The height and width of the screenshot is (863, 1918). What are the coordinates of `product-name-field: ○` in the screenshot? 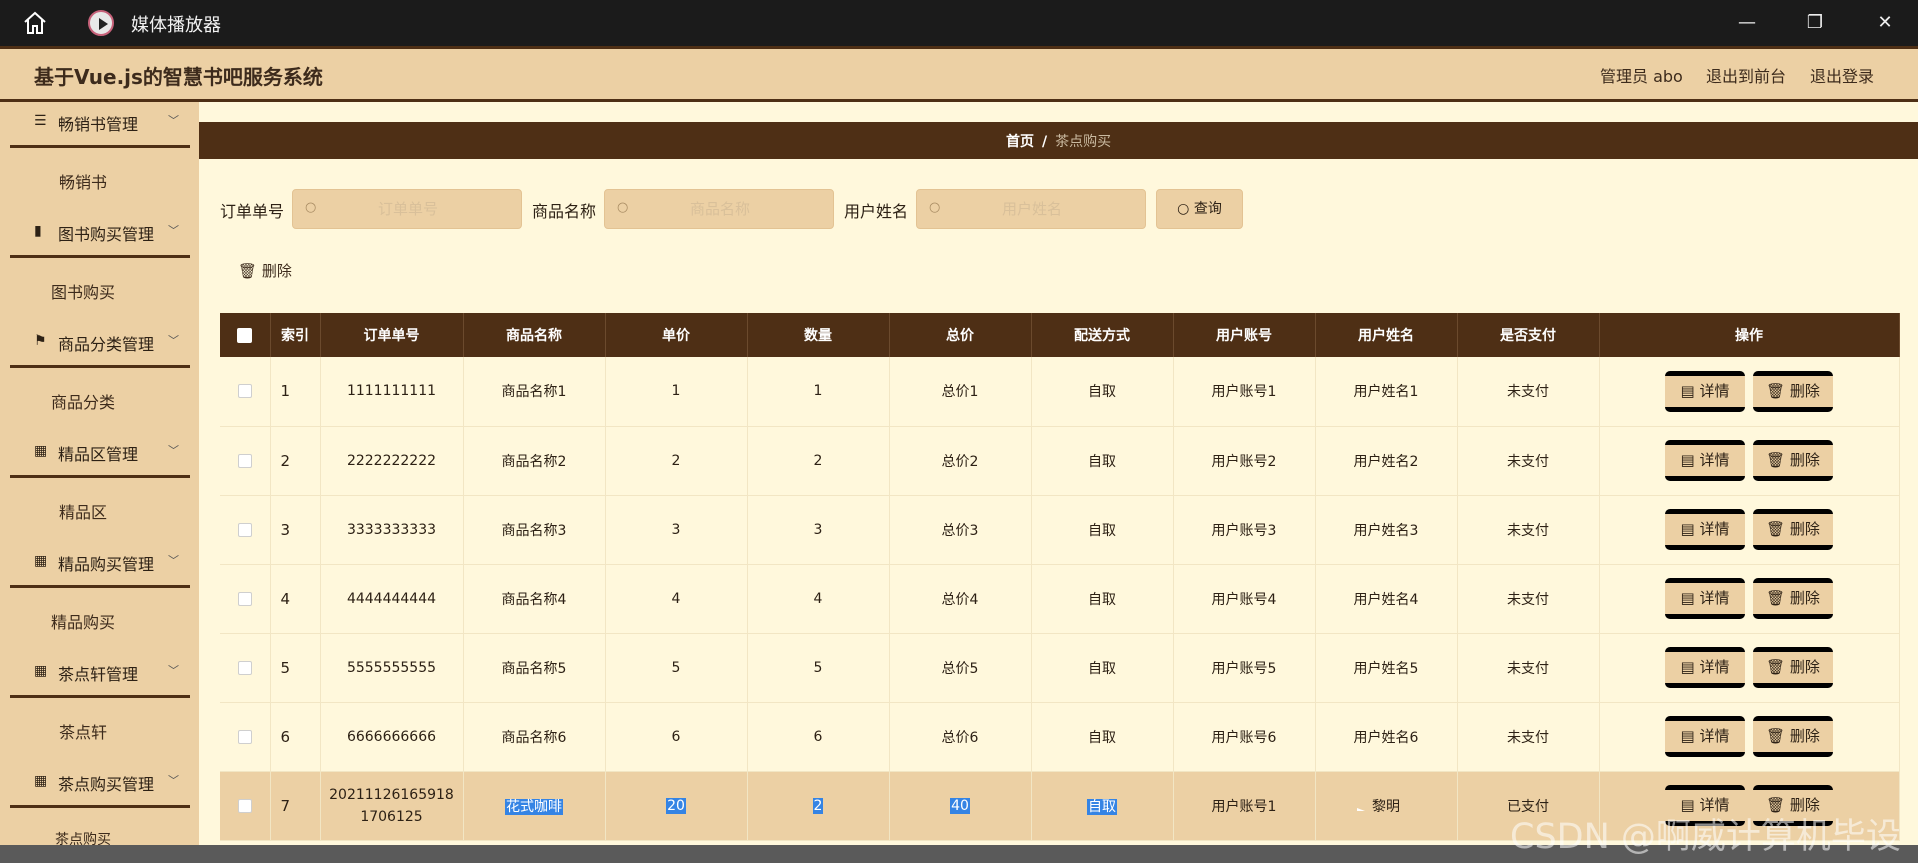 It's located at (719, 209).